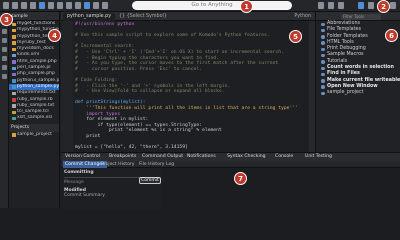 The image size is (400, 240). Describe the element at coordinates (28, 55) in the screenshot. I see `file-label: kinds.xml` at that location.